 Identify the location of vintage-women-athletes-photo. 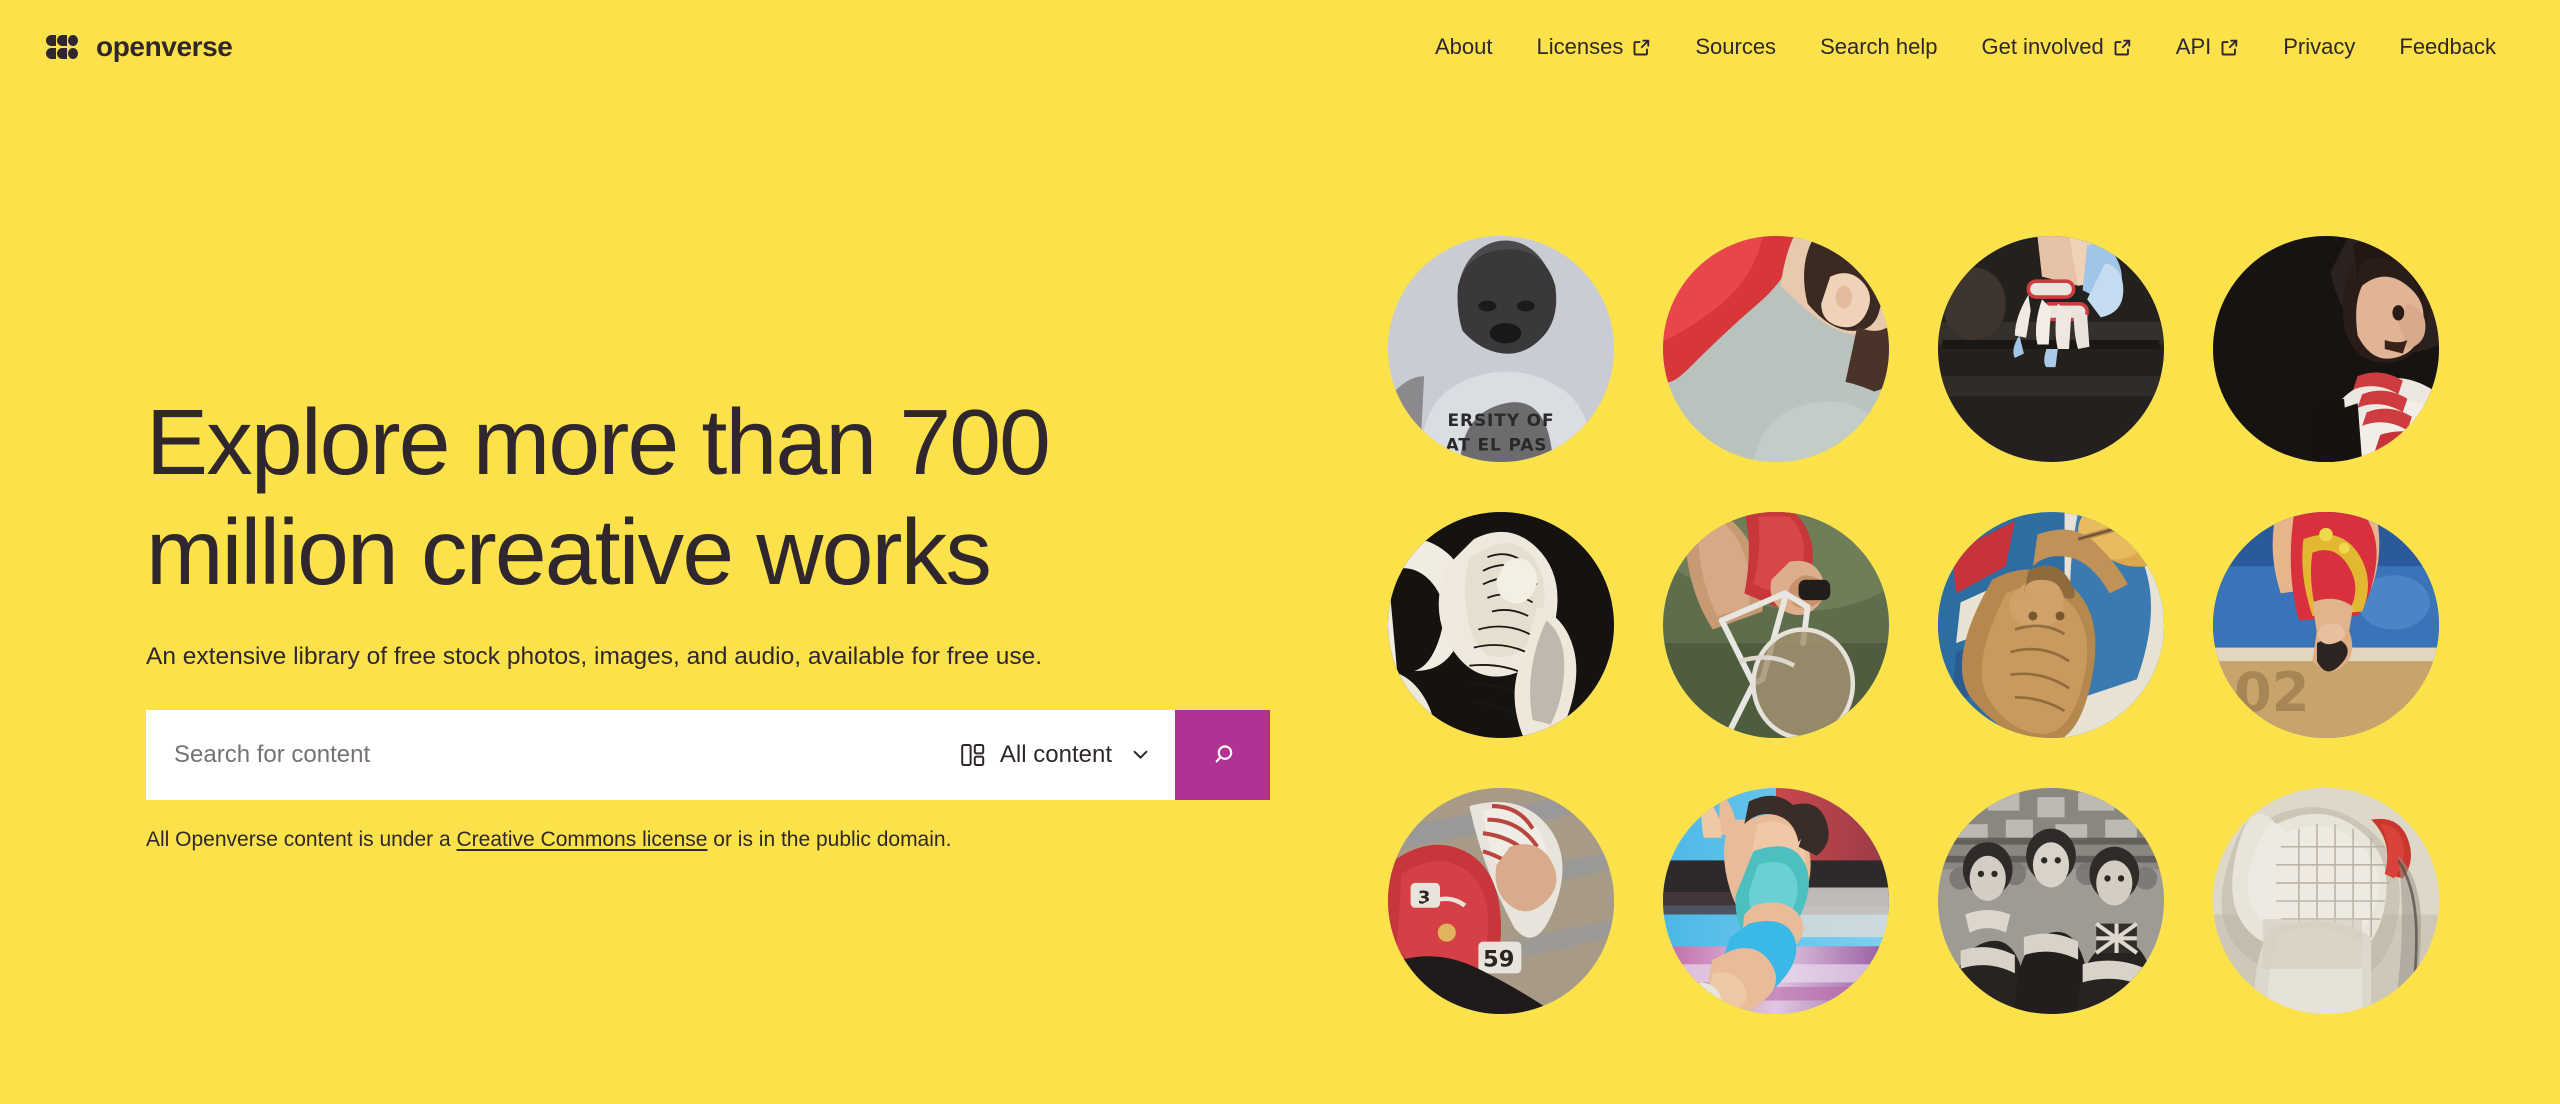
(2051, 901).